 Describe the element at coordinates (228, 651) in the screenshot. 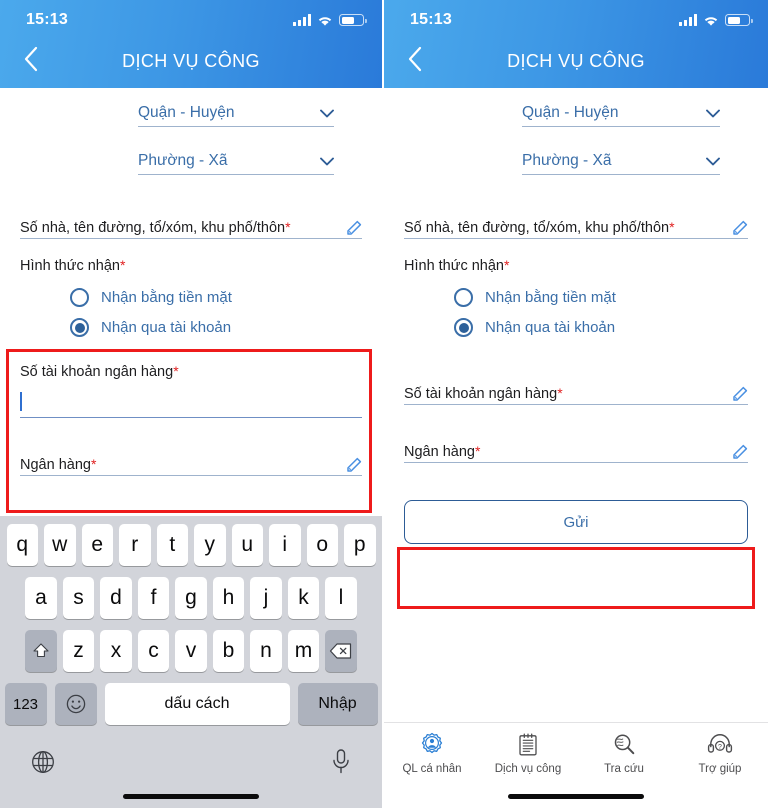

I see `key-b: b` at that location.